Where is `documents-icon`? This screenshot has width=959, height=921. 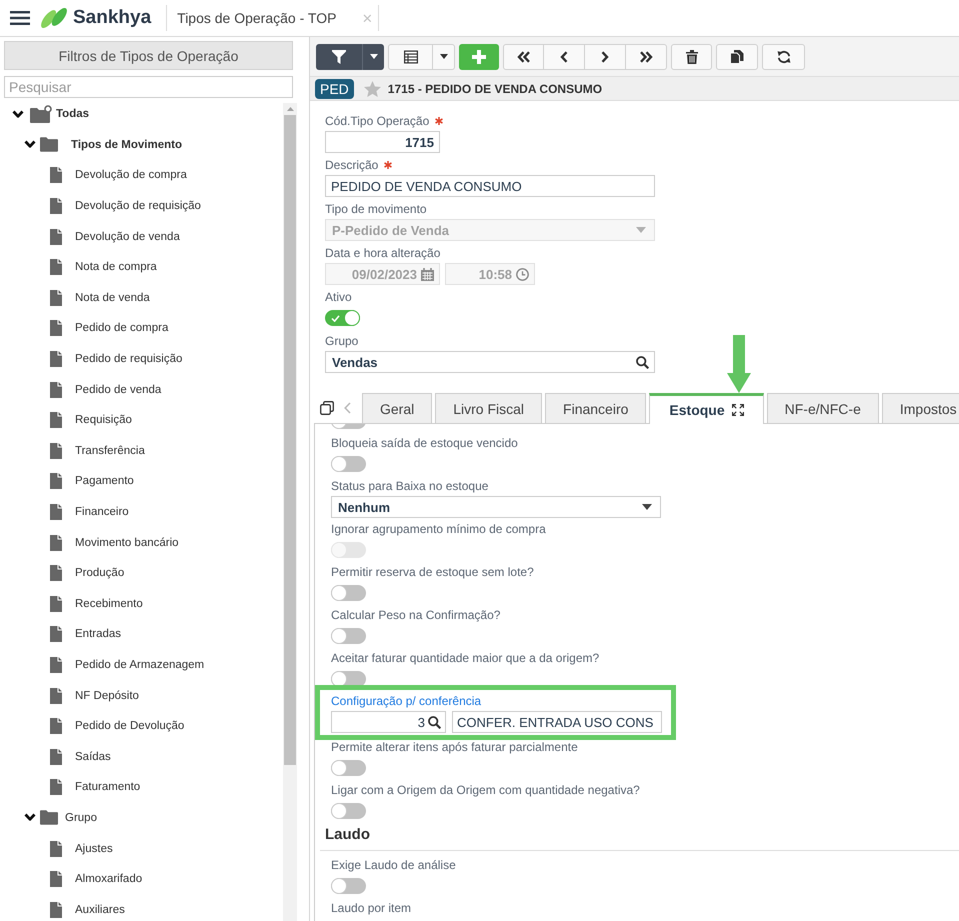 documents-icon is located at coordinates (737, 57).